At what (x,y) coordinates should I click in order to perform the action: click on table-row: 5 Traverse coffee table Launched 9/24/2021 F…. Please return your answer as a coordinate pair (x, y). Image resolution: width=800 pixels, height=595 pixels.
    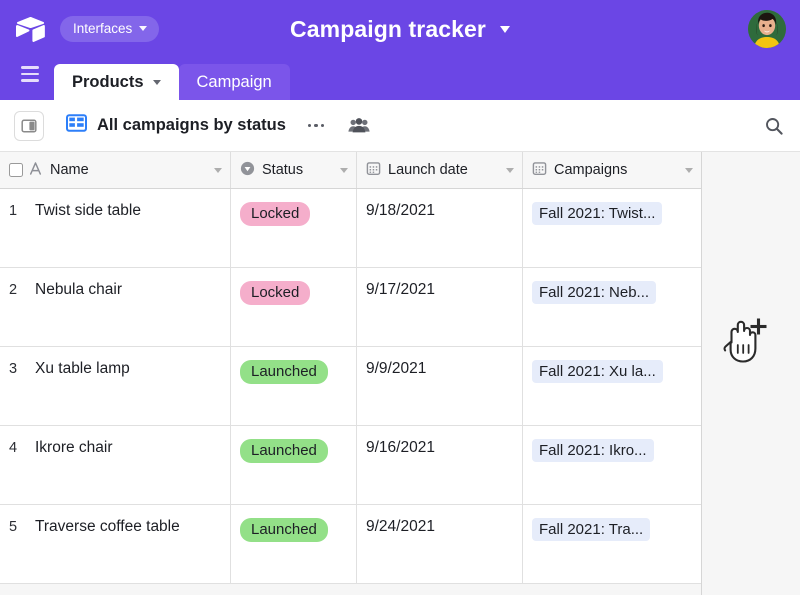
    Looking at the image, I should click on (351, 544).